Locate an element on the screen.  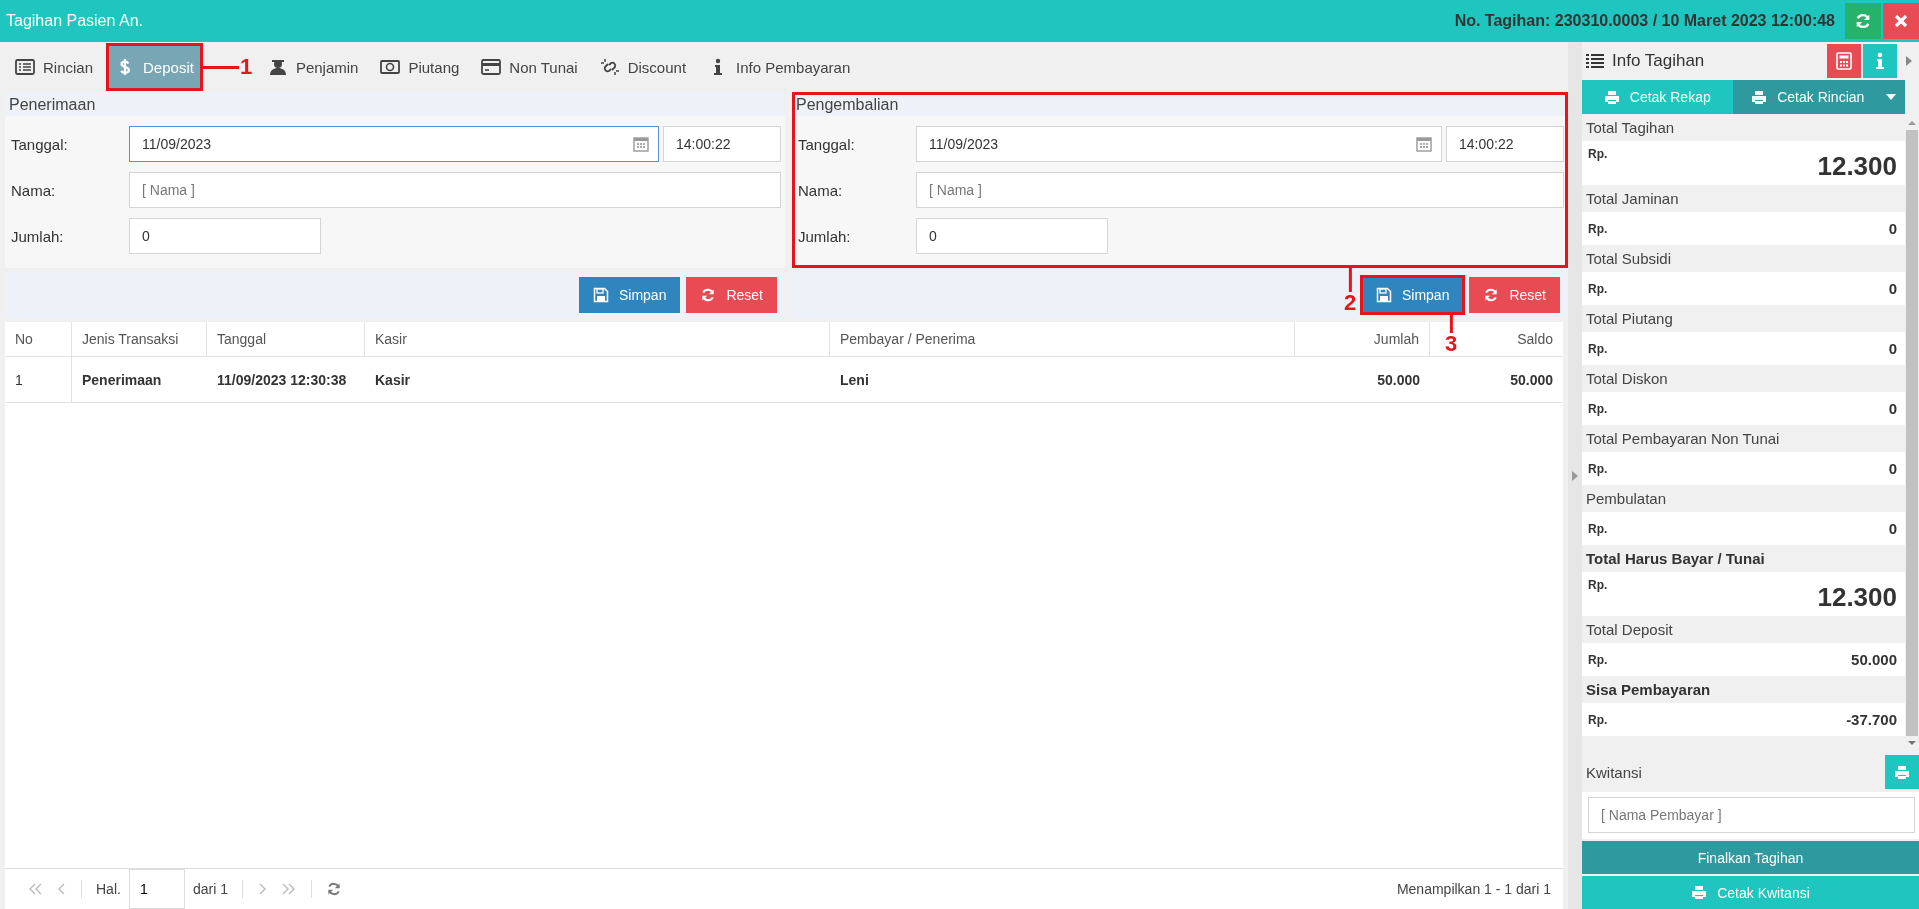
tab: Rincian is located at coordinates (54, 67).